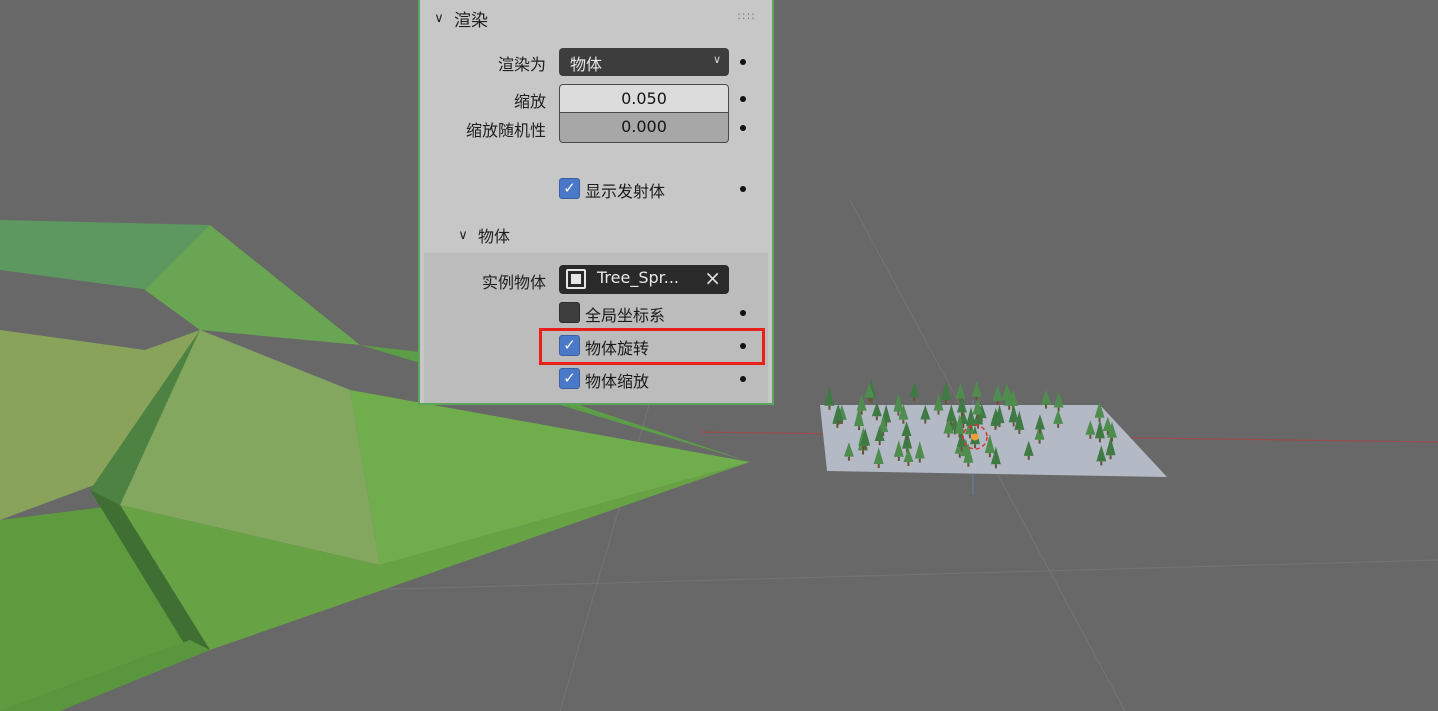 The height and width of the screenshot is (711, 1438). What do you see at coordinates (494, 236) in the screenshot?
I see `object-section-title: 物体` at bounding box center [494, 236].